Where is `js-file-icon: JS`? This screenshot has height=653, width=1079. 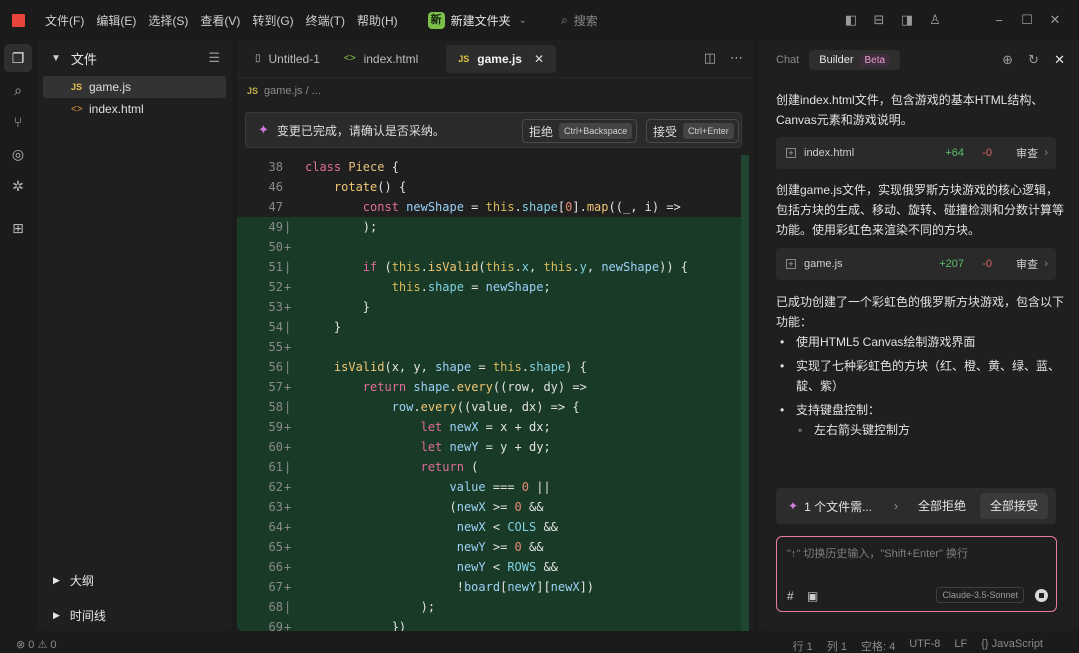 js-file-icon: JS is located at coordinates (464, 58).